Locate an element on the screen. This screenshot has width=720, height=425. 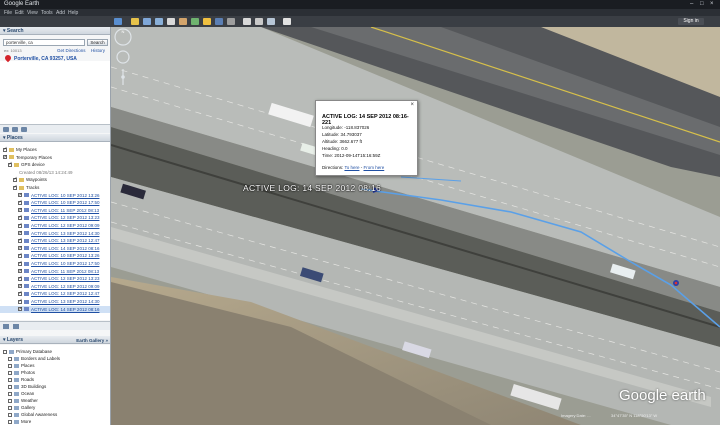
path-icon is located at coordinates (159, 21).